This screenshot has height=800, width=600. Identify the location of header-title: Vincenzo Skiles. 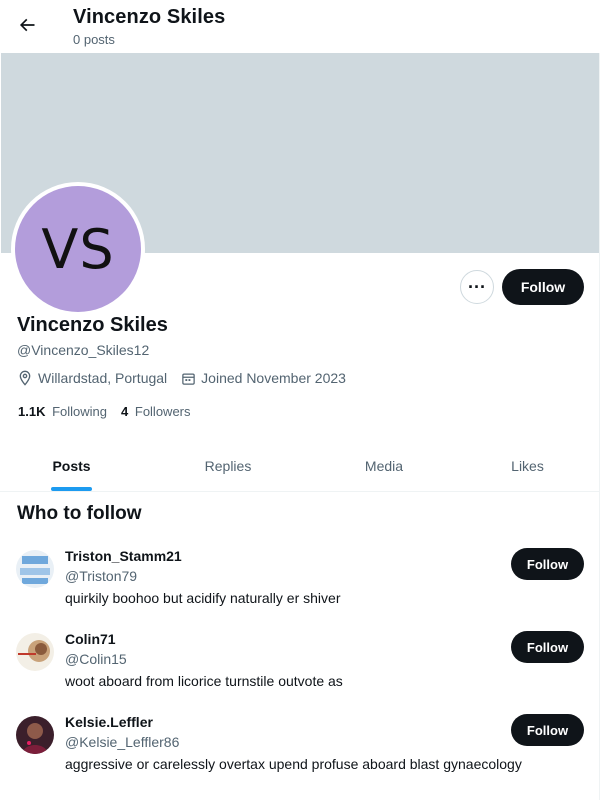
(149, 17).